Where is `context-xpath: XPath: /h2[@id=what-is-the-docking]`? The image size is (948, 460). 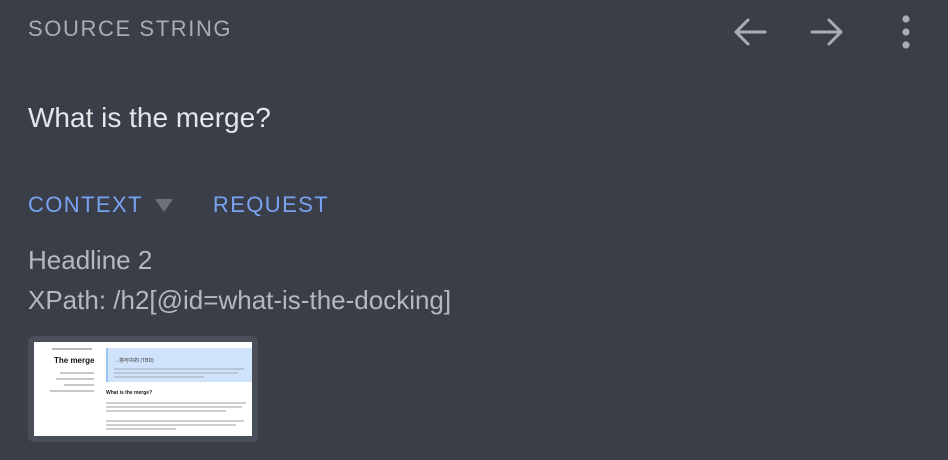
context-xpath: XPath: /h2[@id=what-is-the-docking] is located at coordinates (240, 300).